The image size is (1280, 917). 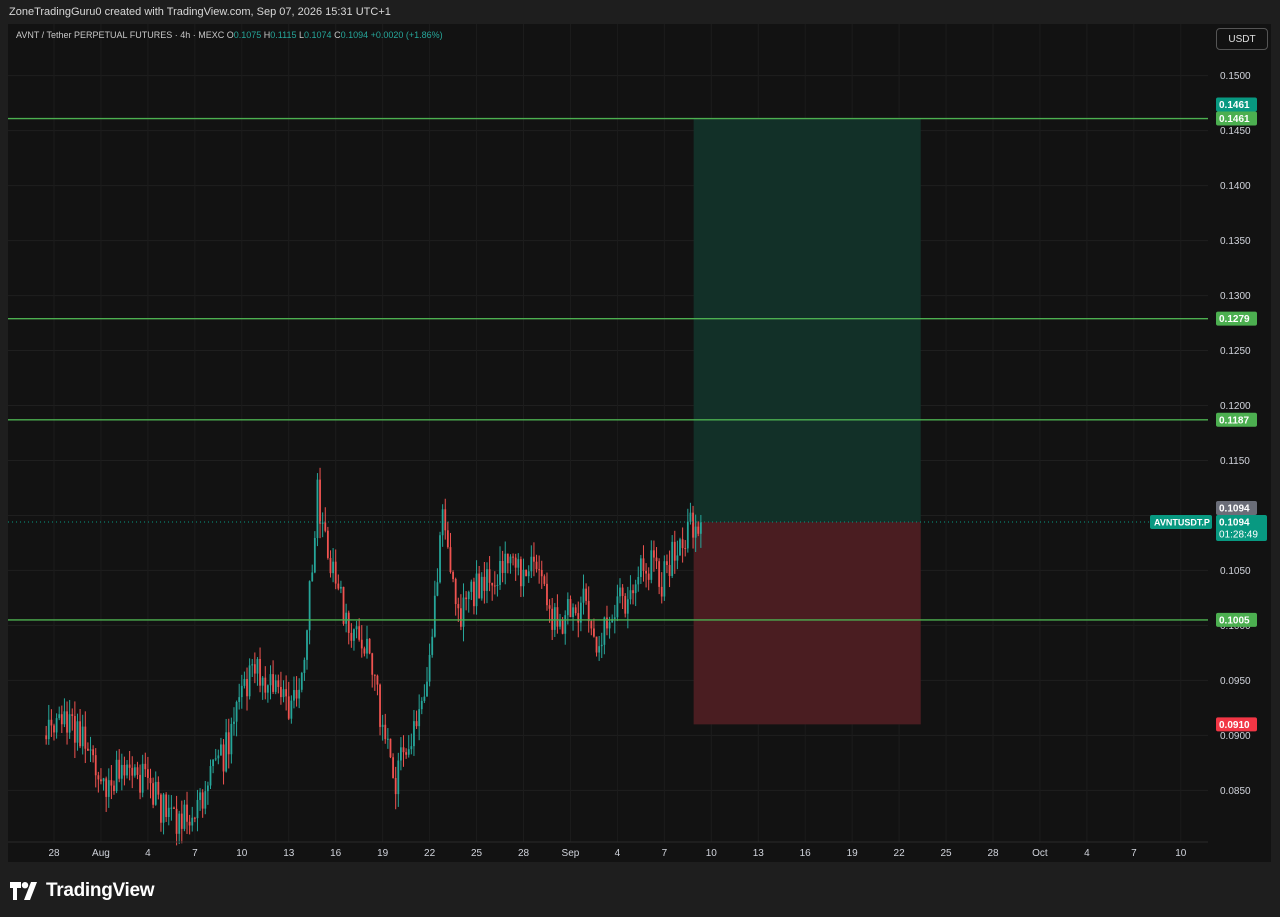 I want to click on tradingview-logo: TradingView, so click(x=82, y=891).